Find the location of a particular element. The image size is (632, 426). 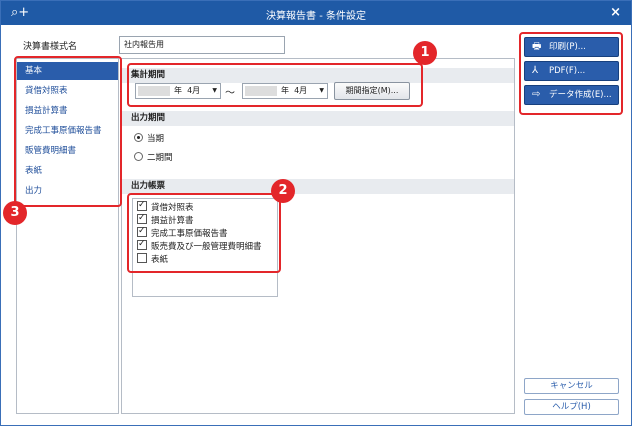

radio-current-label: 当期 is located at coordinates (156, 139).